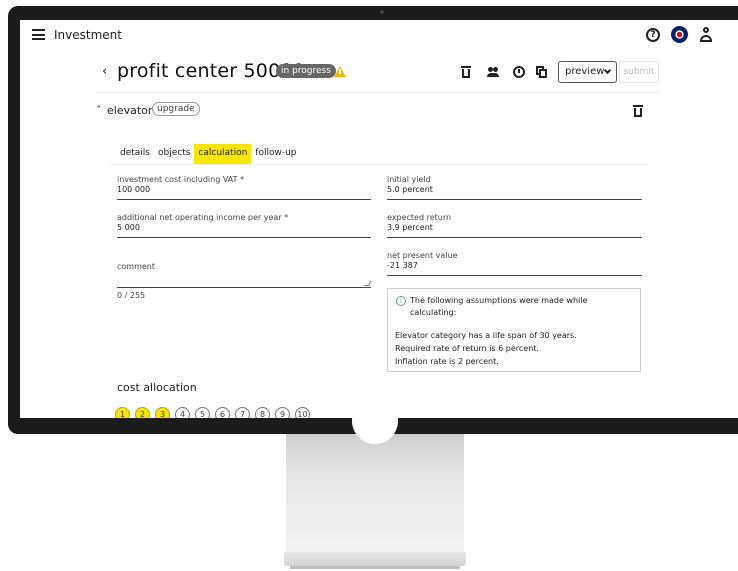 This screenshot has height=571, width=738. I want to click on menu-icon, so click(38, 34).